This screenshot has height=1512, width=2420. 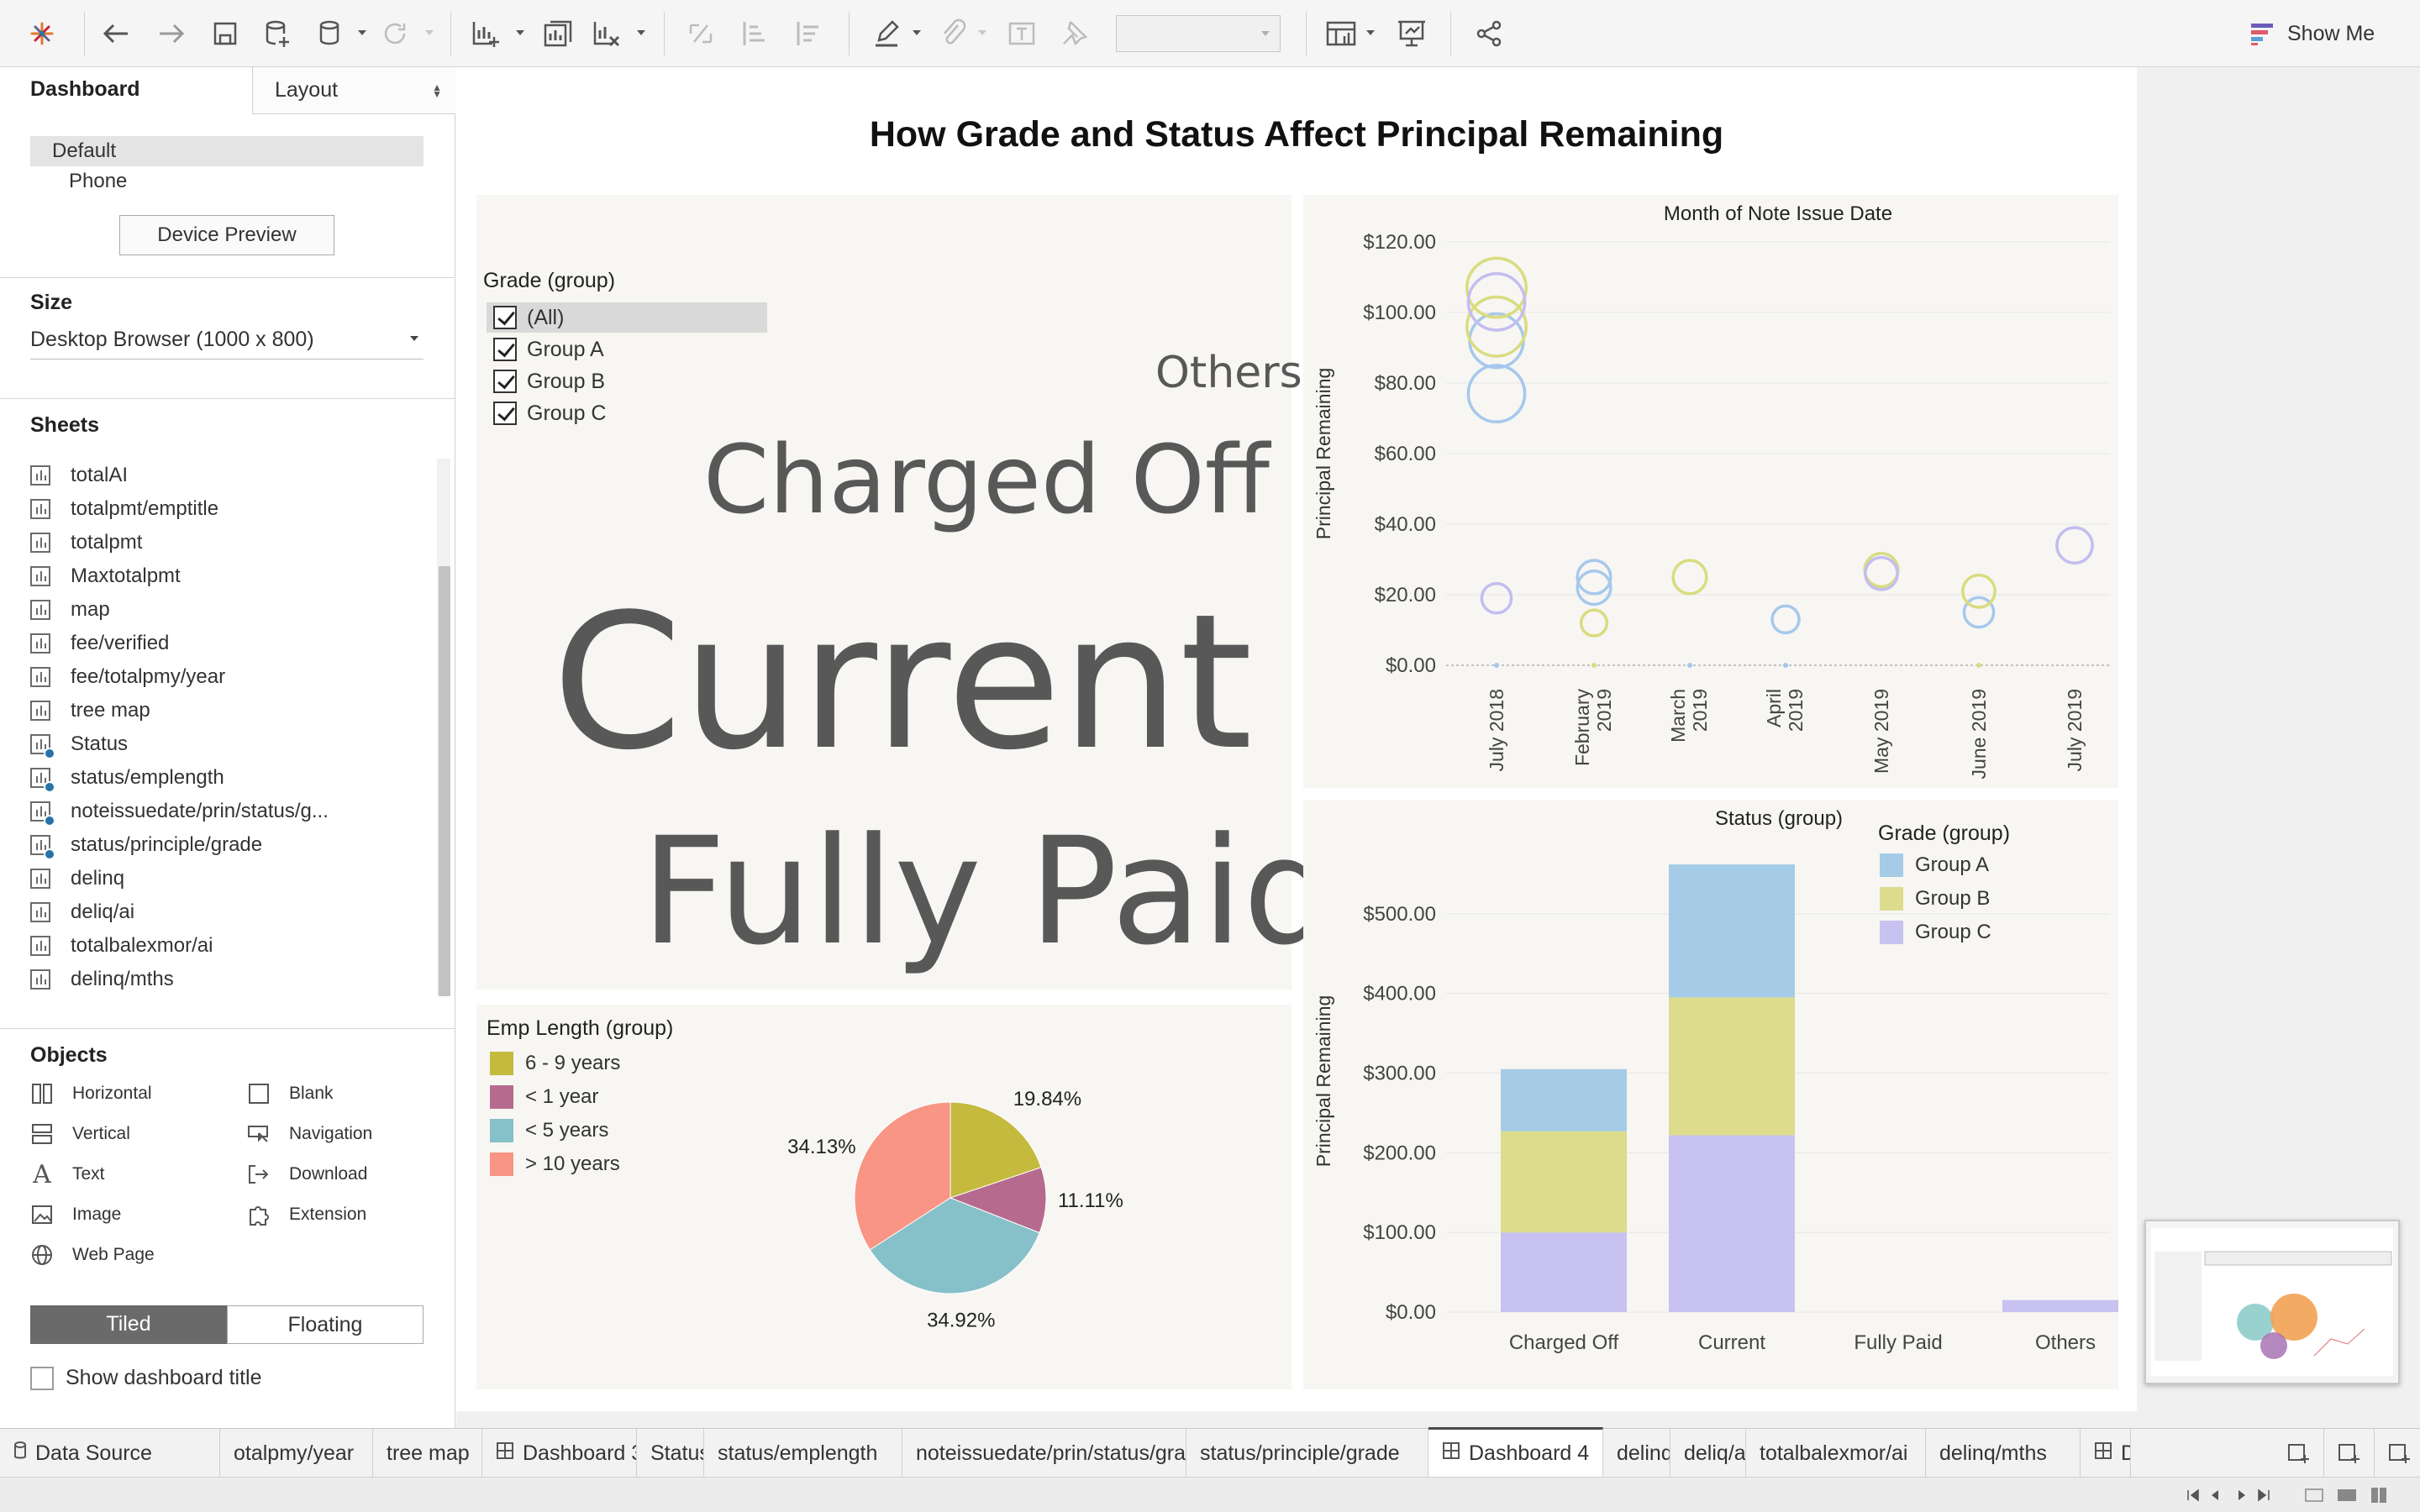 I want to click on sheet-tab: Das, so click(x=2106, y=1453).